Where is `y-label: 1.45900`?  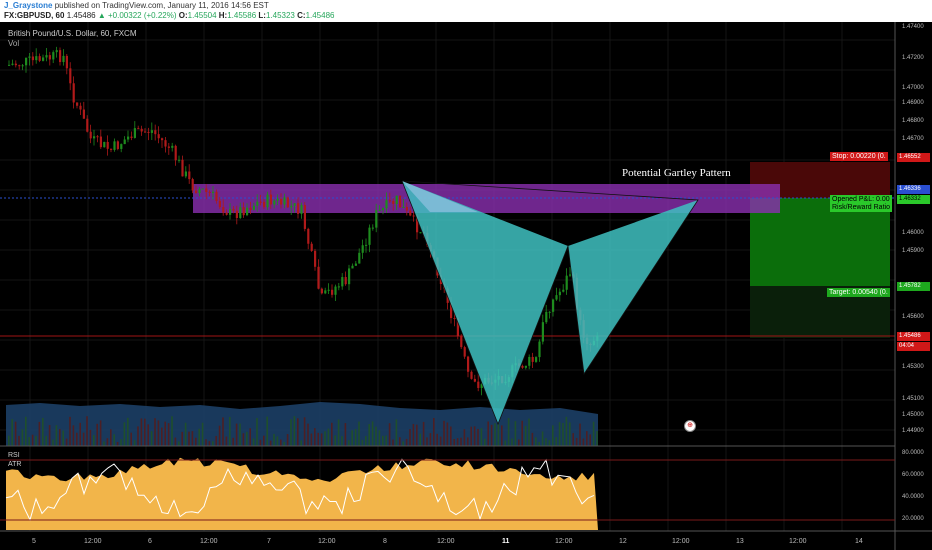 y-label: 1.45900 is located at coordinates (913, 251).